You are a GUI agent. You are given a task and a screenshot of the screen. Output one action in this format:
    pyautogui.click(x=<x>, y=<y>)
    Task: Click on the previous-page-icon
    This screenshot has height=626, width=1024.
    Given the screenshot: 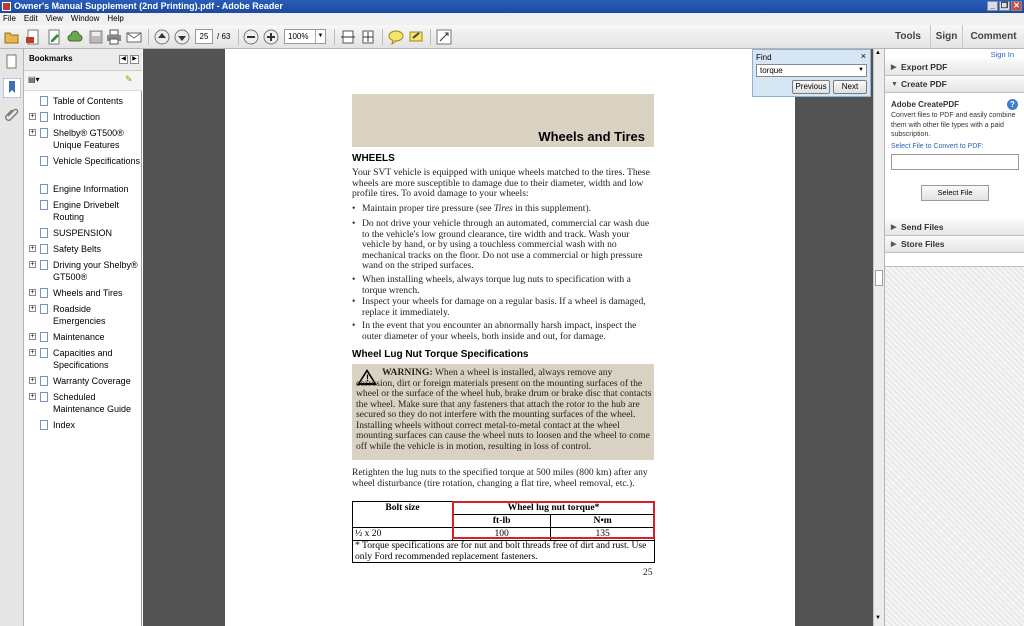 What is the action you would take?
    pyautogui.click(x=162, y=37)
    